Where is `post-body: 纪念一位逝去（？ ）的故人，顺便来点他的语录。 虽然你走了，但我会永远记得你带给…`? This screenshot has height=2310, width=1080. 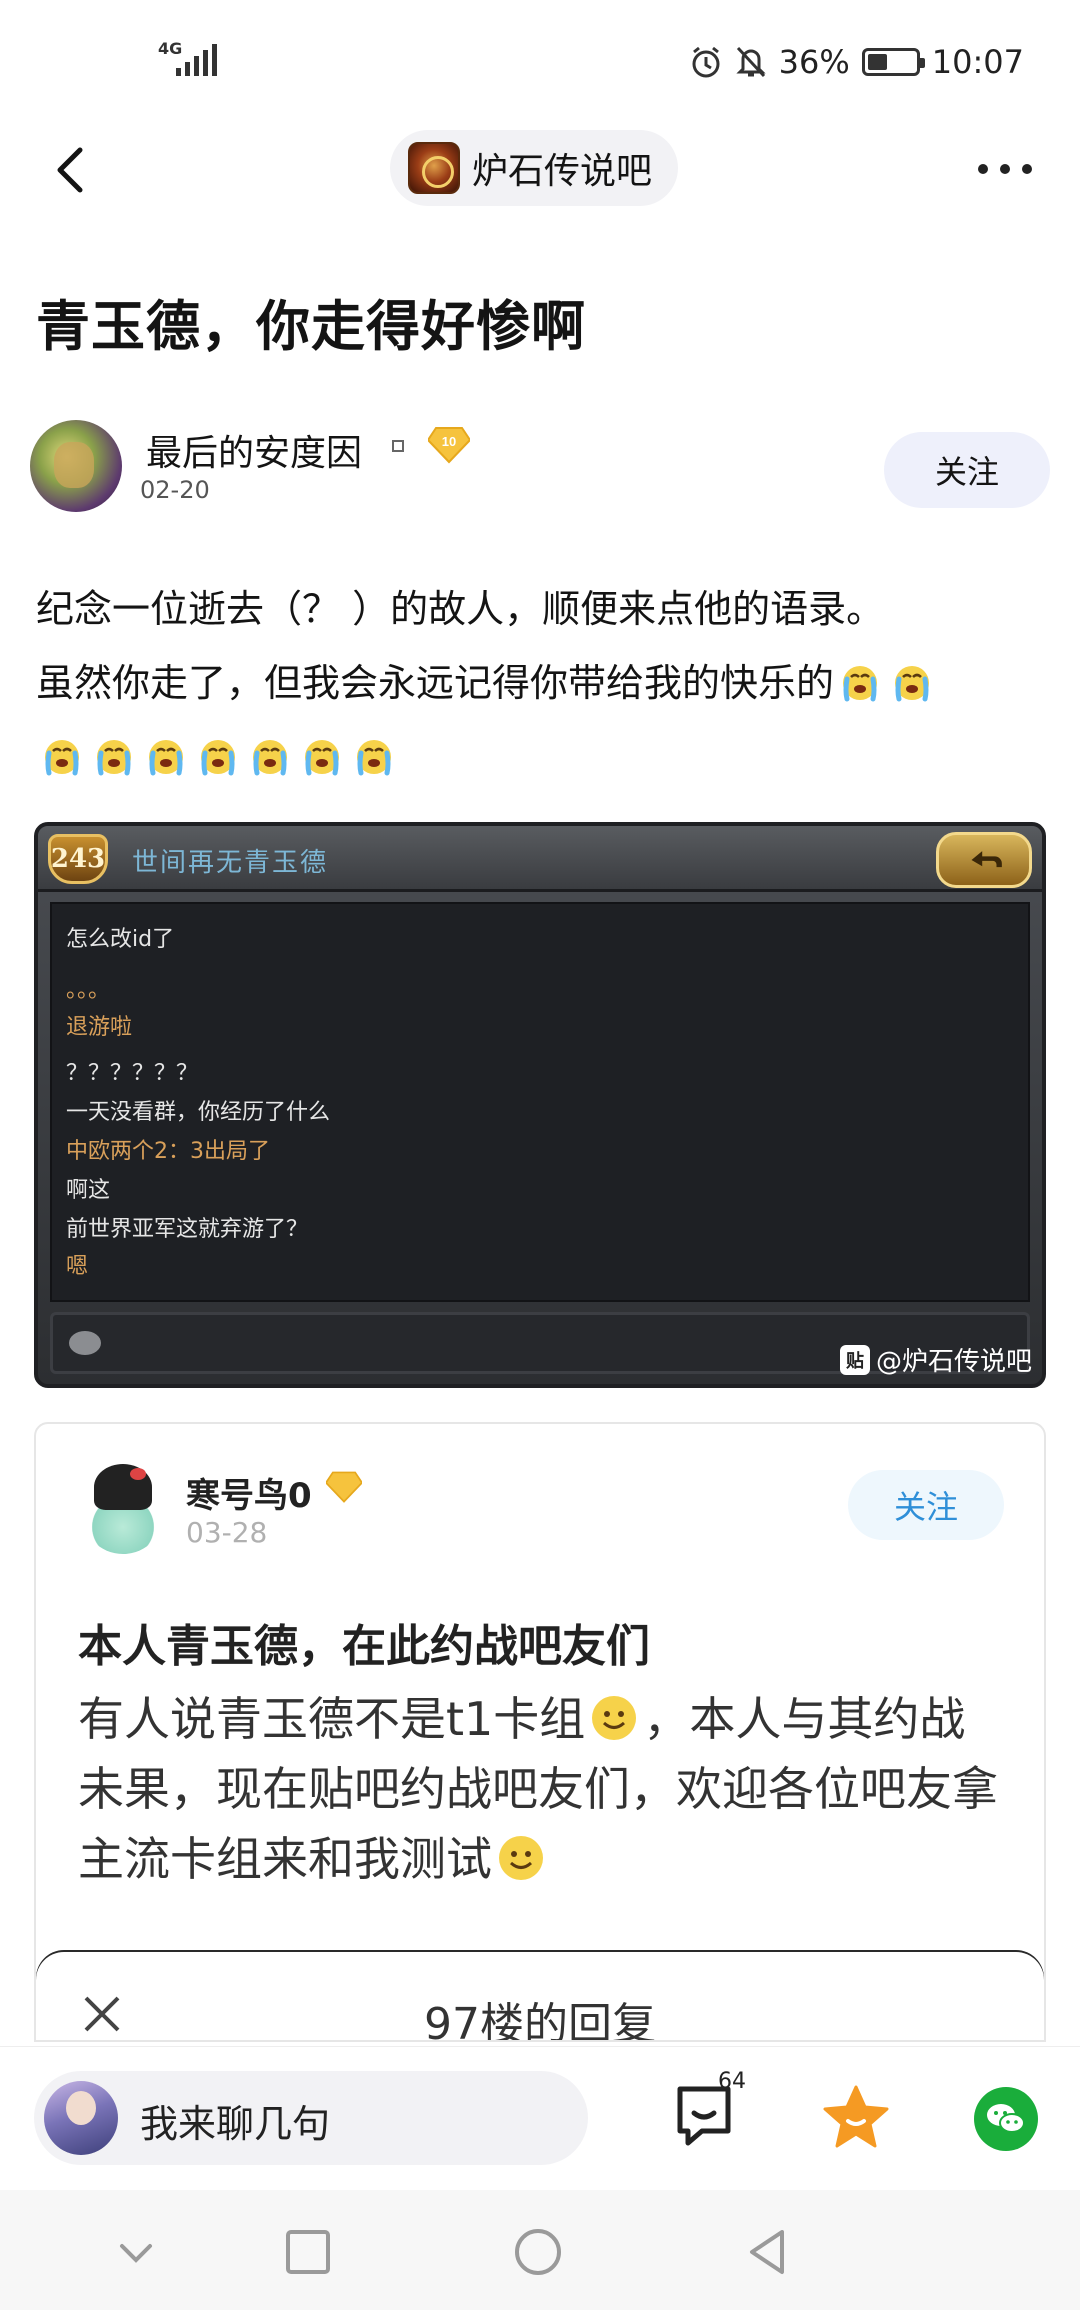 post-body: 纪念一位逝去（？ ）的故人，顺便来点他的语录。 虽然你走了，但我会永远记得你带给… is located at coordinates (541, 683).